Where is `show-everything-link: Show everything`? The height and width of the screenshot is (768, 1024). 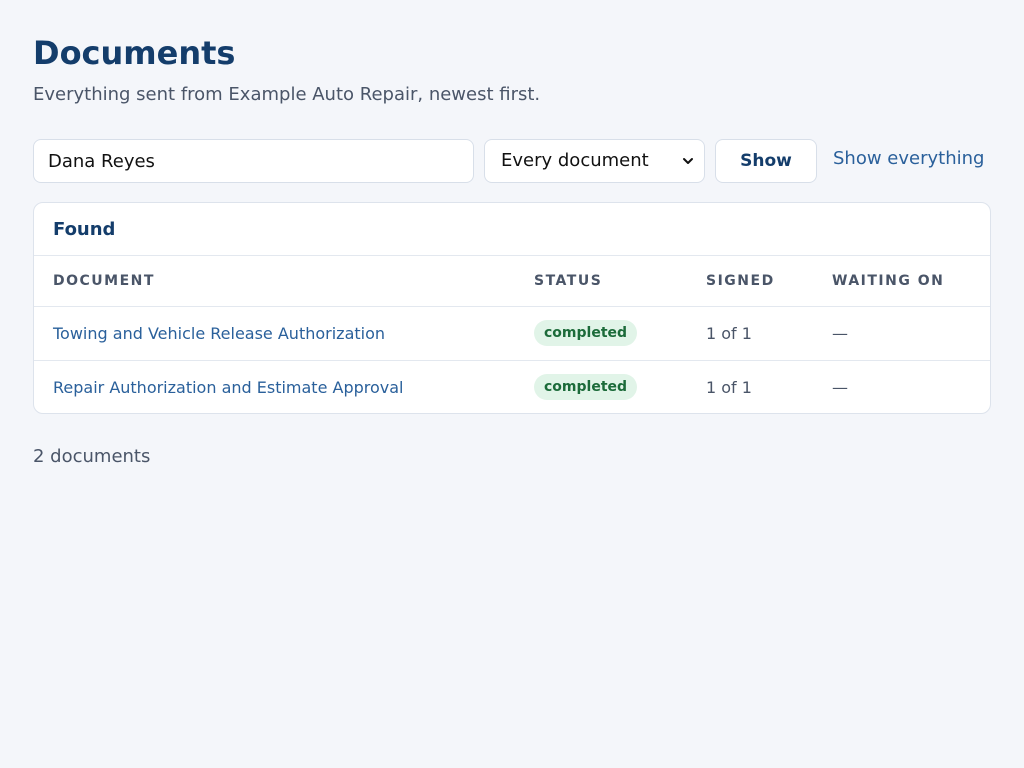
show-everything-link: Show everything is located at coordinates (908, 161).